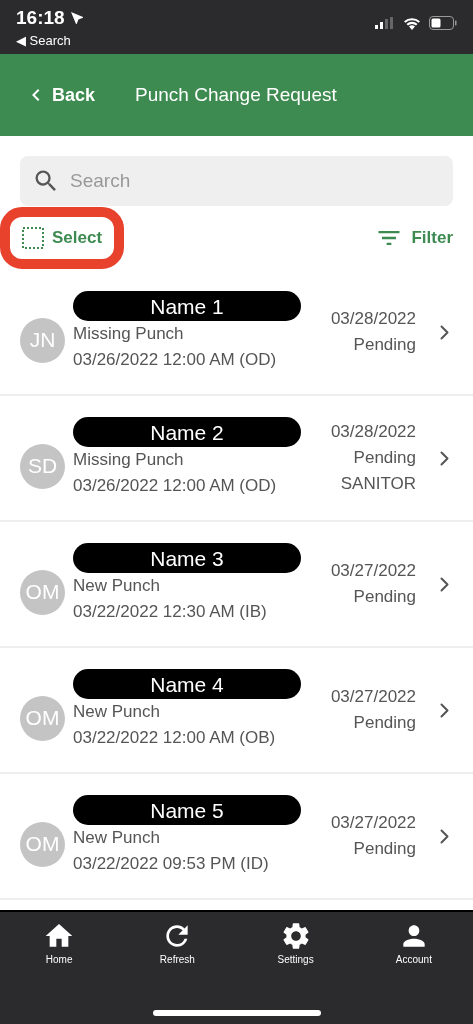 Image resolution: width=473 pixels, height=1024 pixels. Describe the element at coordinates (236, 459) in the screenshot. I see `request-row: SD Name 2 Missing Punch 03/26/2022 12:00 AM (OD) 03/28/2022 Pending SANITOR` at that location.